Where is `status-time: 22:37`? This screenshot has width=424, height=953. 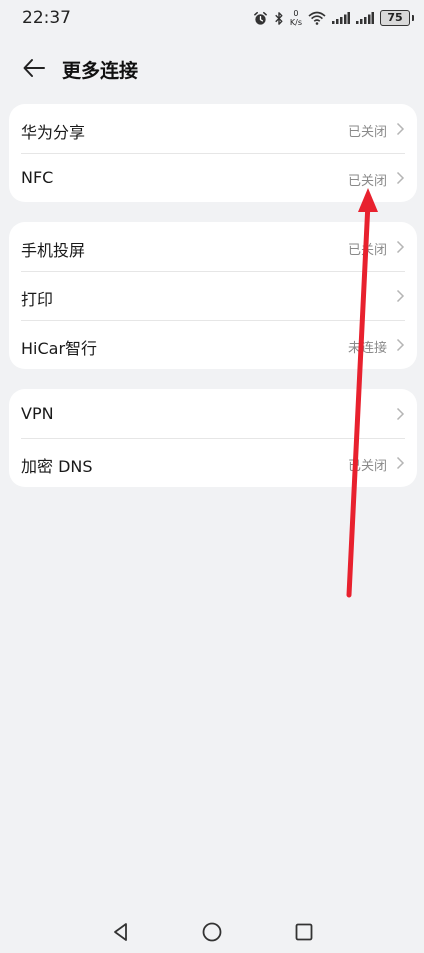 status-time: 22:37 is located at coordinates (46, 18).